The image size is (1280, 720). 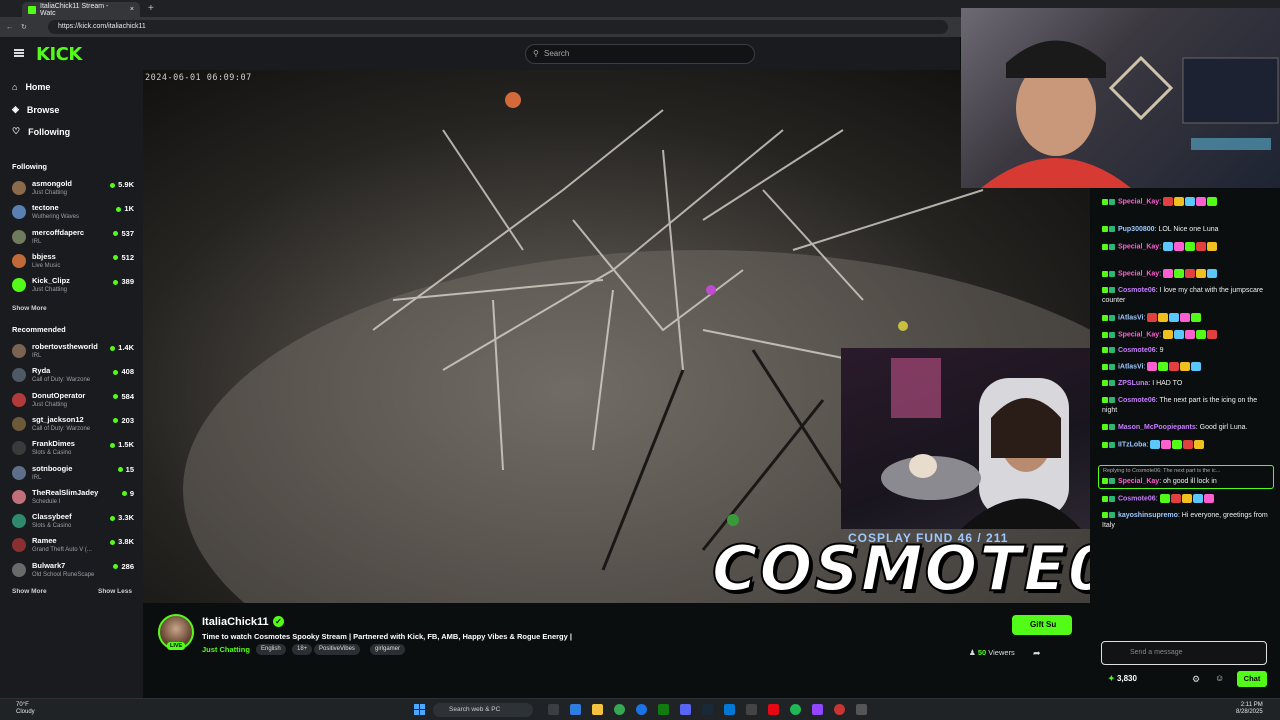 I want to click on close-tab-icon: ×, so click(x=132, y=9).